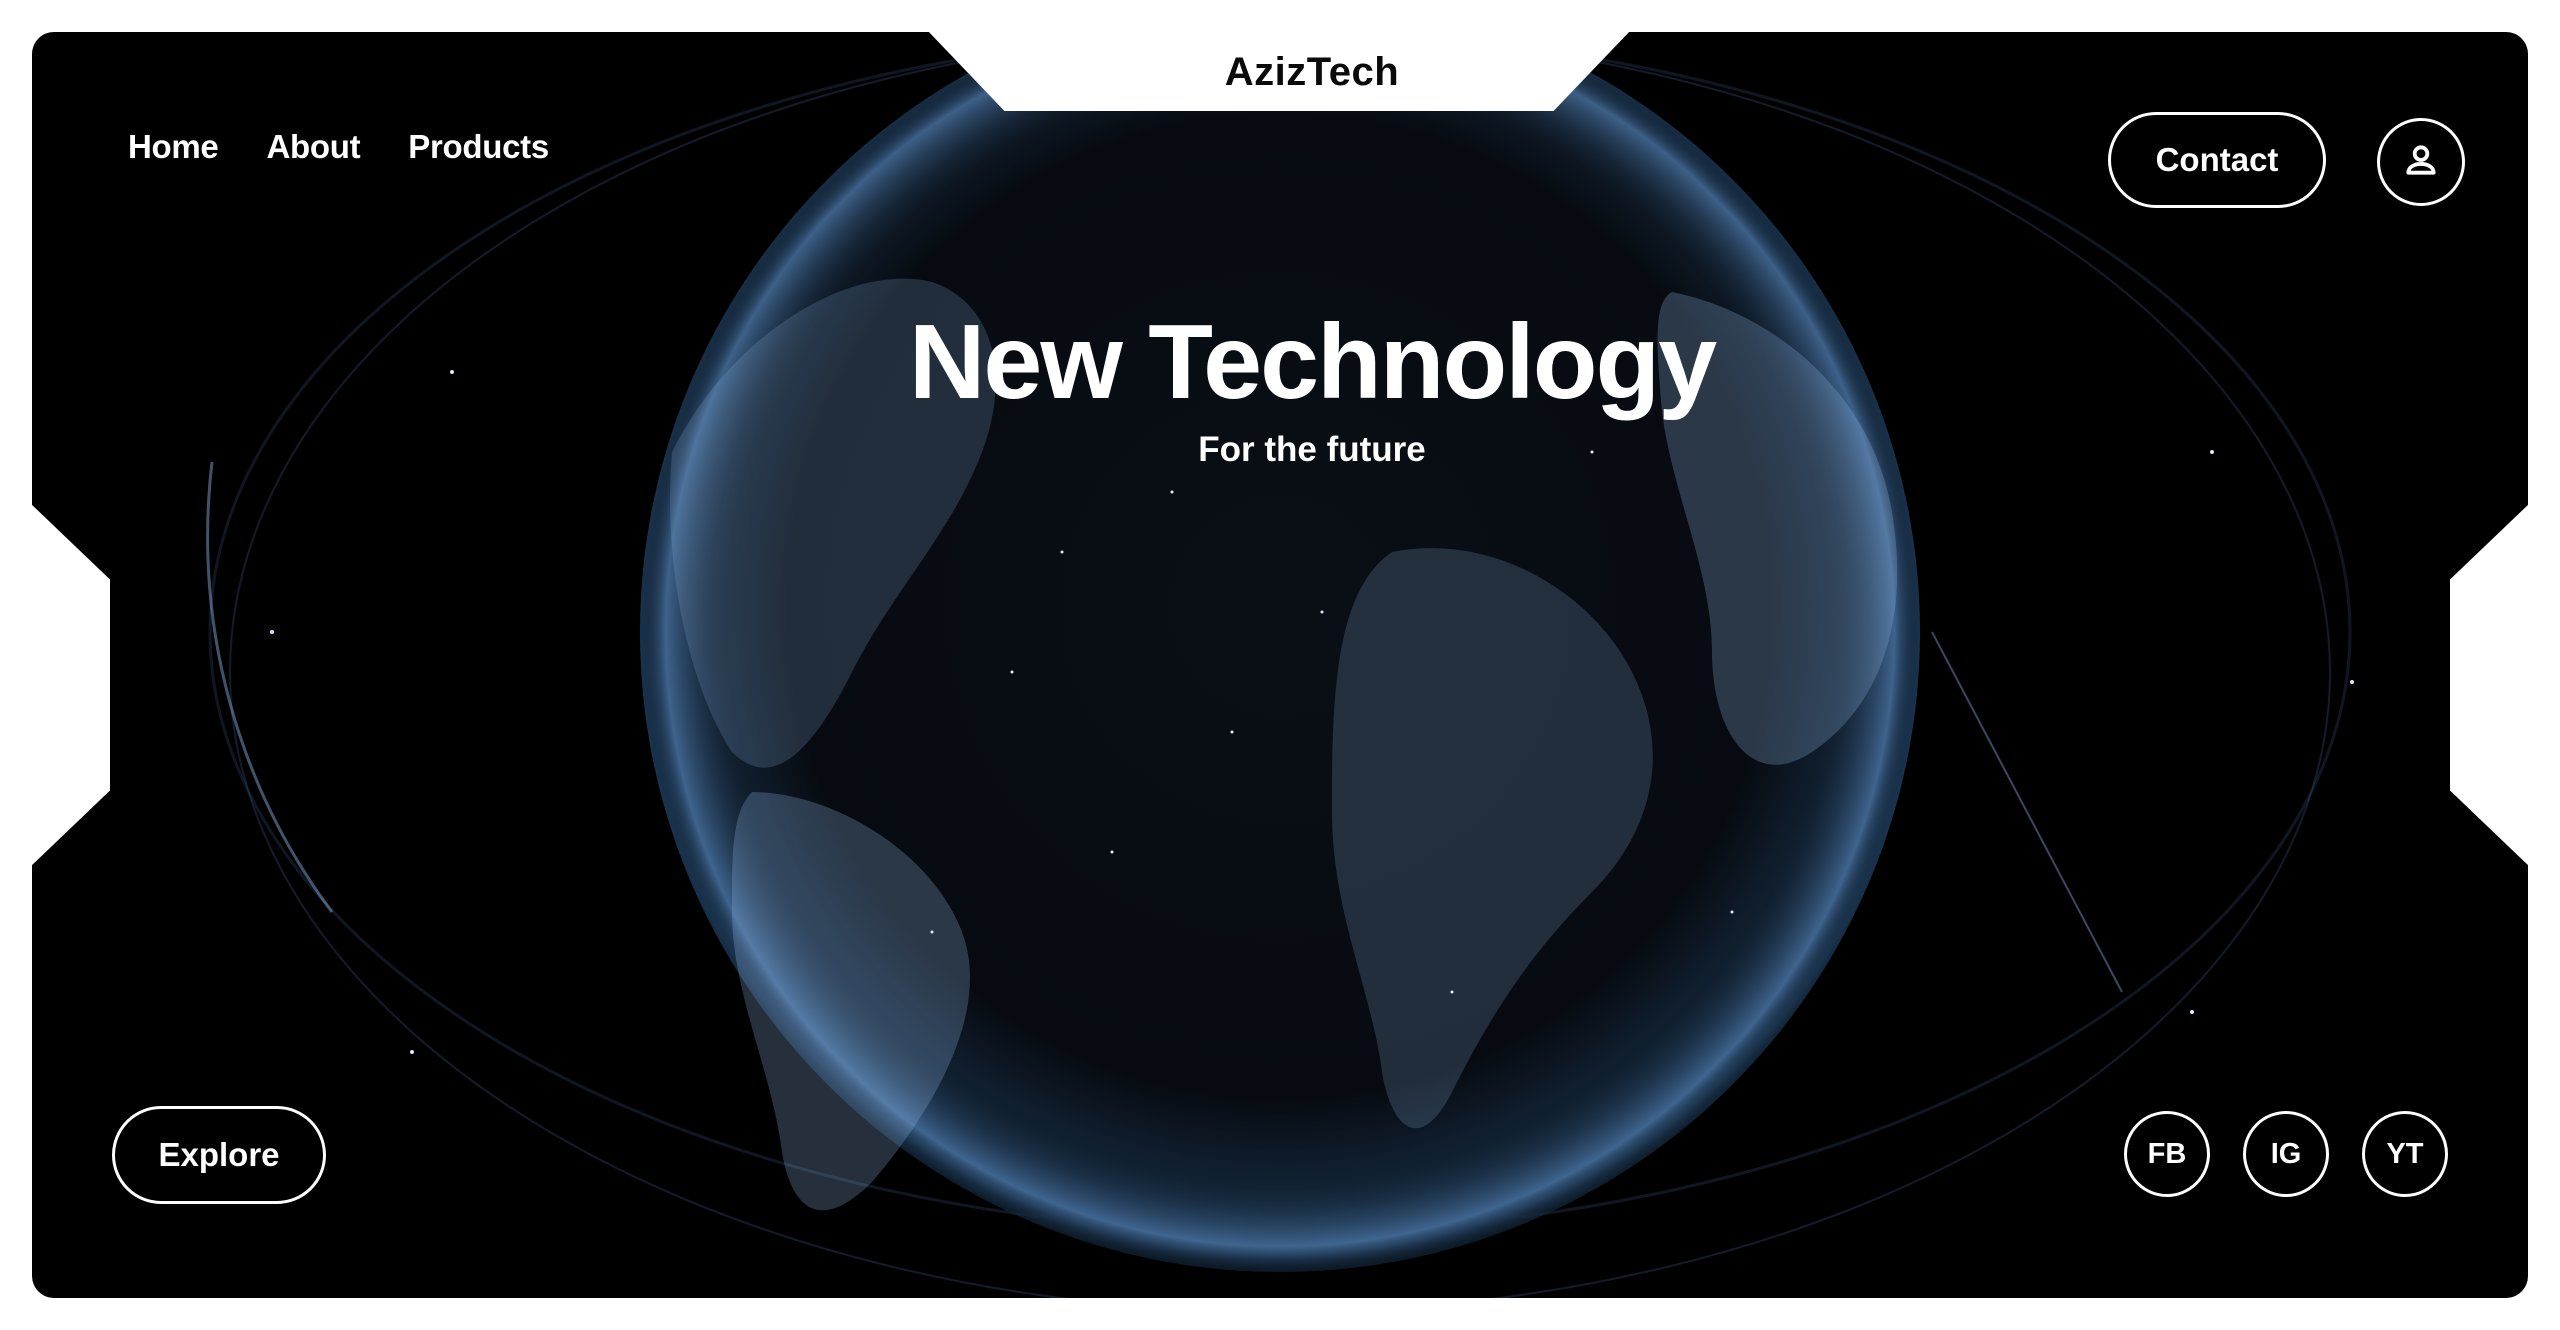 Image resolution: width=2560 pixels, height=1330 pixels. Describe the element at coordinates (478, 147) in the screenshot. I see `nav-item-products: Products` at that location.